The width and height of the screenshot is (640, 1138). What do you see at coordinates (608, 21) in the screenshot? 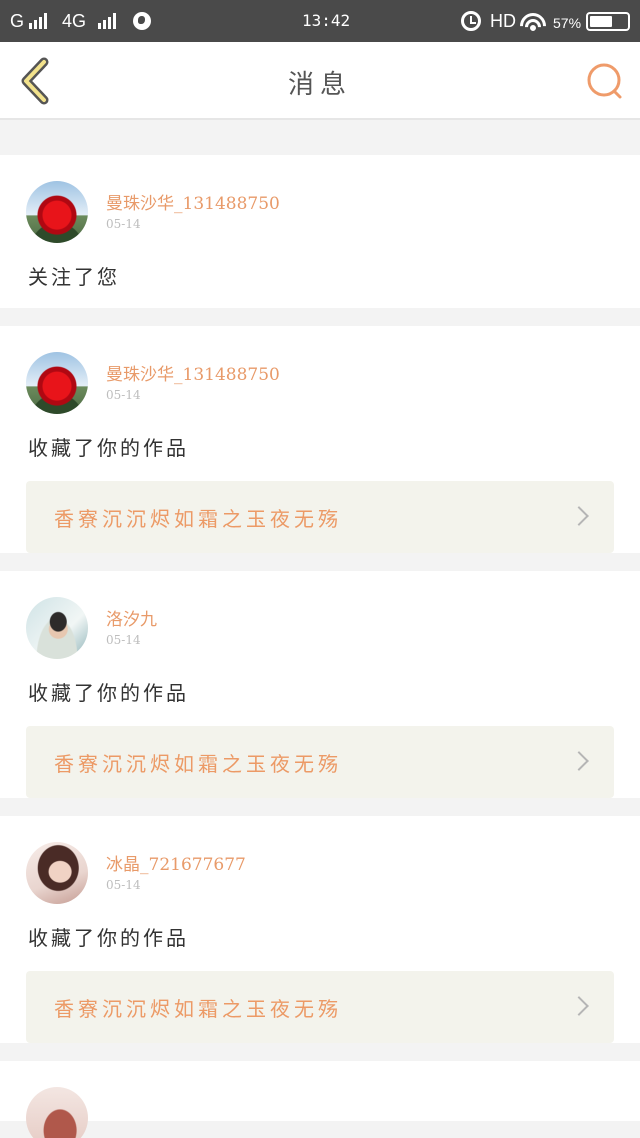
I see `battery-icon` at bounding box center [608, 21].